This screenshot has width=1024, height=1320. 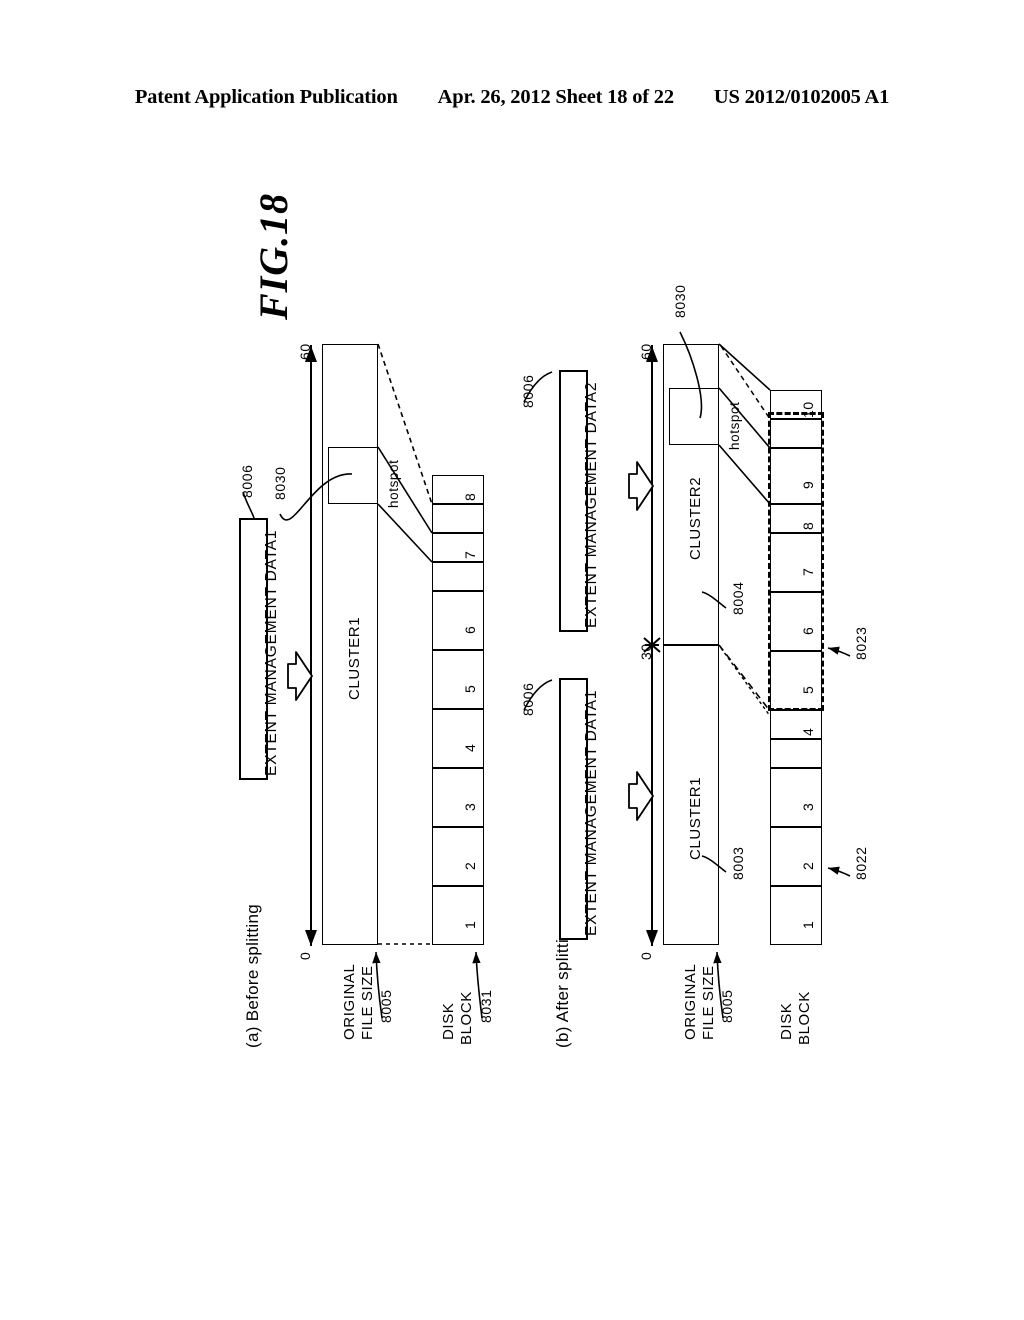 I want to click on panel-a-block-4: 4, so click(x=458, y=738).